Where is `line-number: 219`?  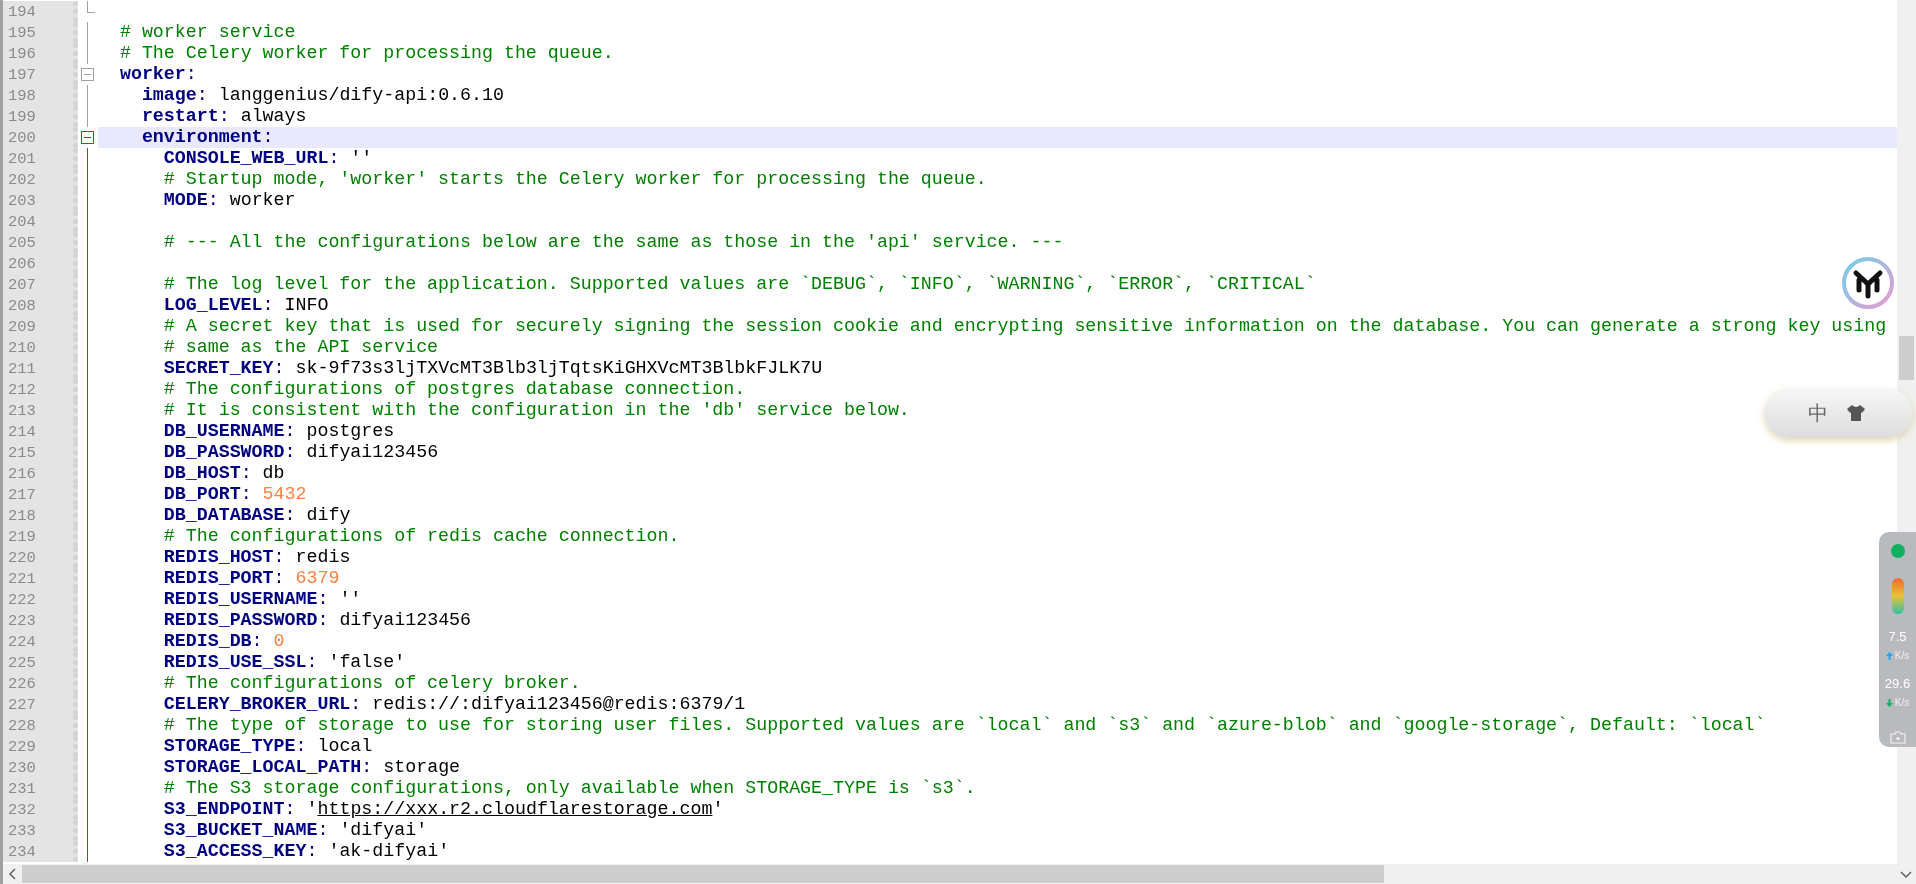
line-number: 219 is located at coordinates (22, 536).